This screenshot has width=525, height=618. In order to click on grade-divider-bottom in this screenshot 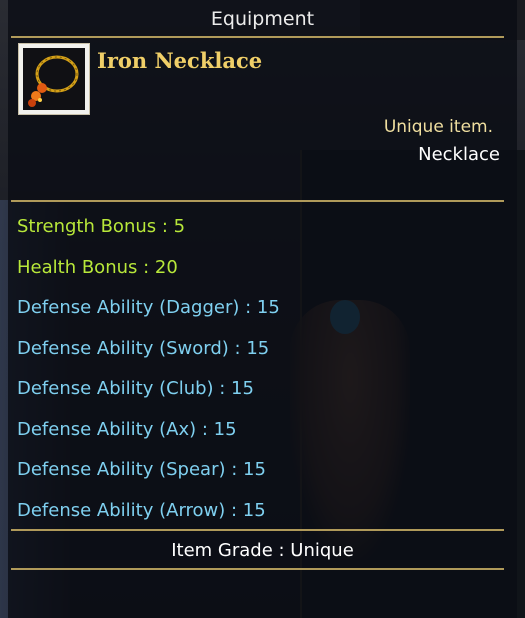, I will do `click(257, 569)`.